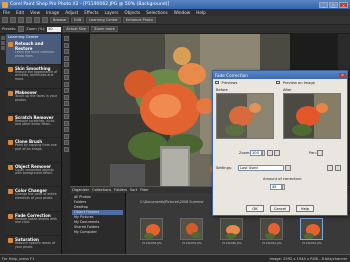  Describe the element at coordinates (101, 190) in the screenshot. I see `collections-tab: Collections` at that location.